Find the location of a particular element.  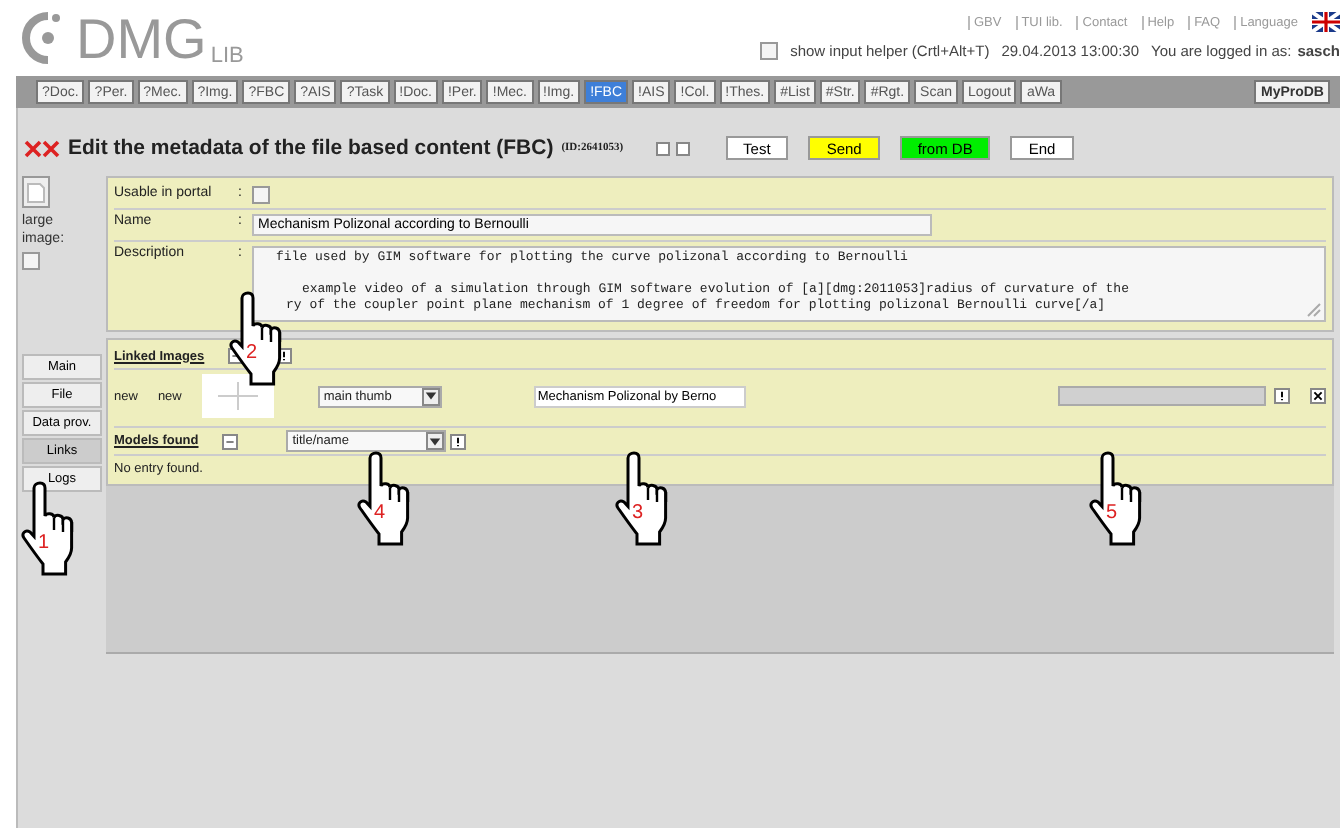

callout-number: 2 is located at coordinates (252, 354).